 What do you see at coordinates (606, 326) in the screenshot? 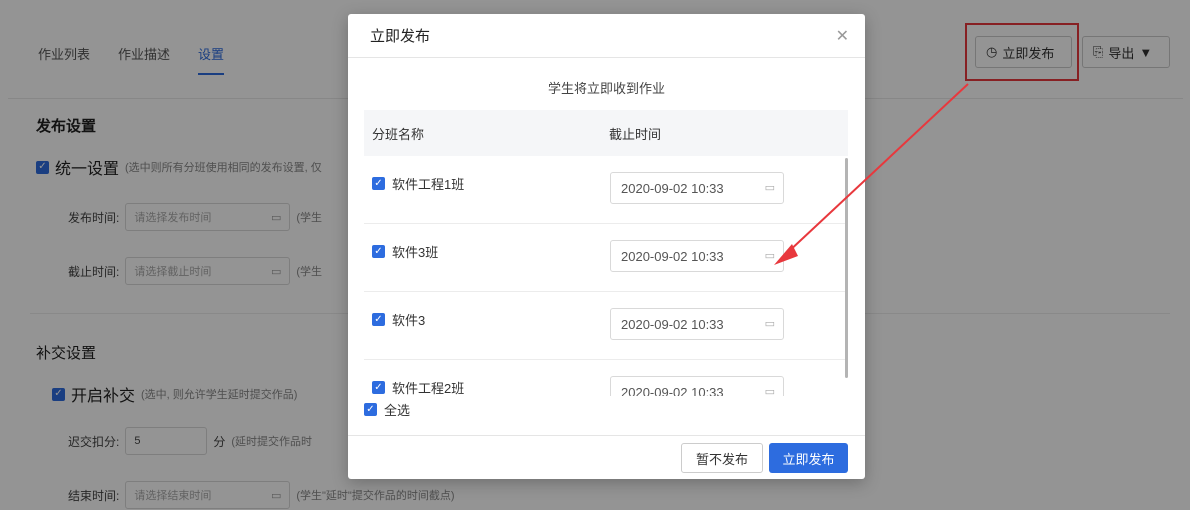
I see `table-row: ✓ 软件3 2020-09-02 10:33 ▭` at bounding box center [606, 326].